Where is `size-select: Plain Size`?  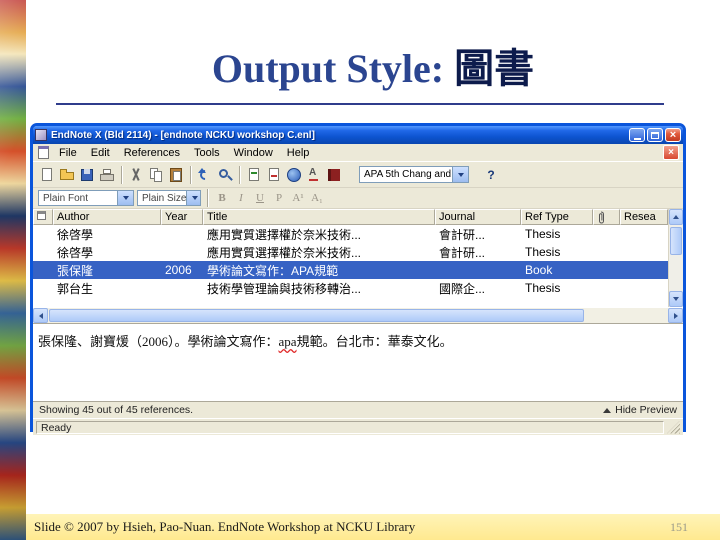
size-select: Plain Size is located at coordinates (169, 198).